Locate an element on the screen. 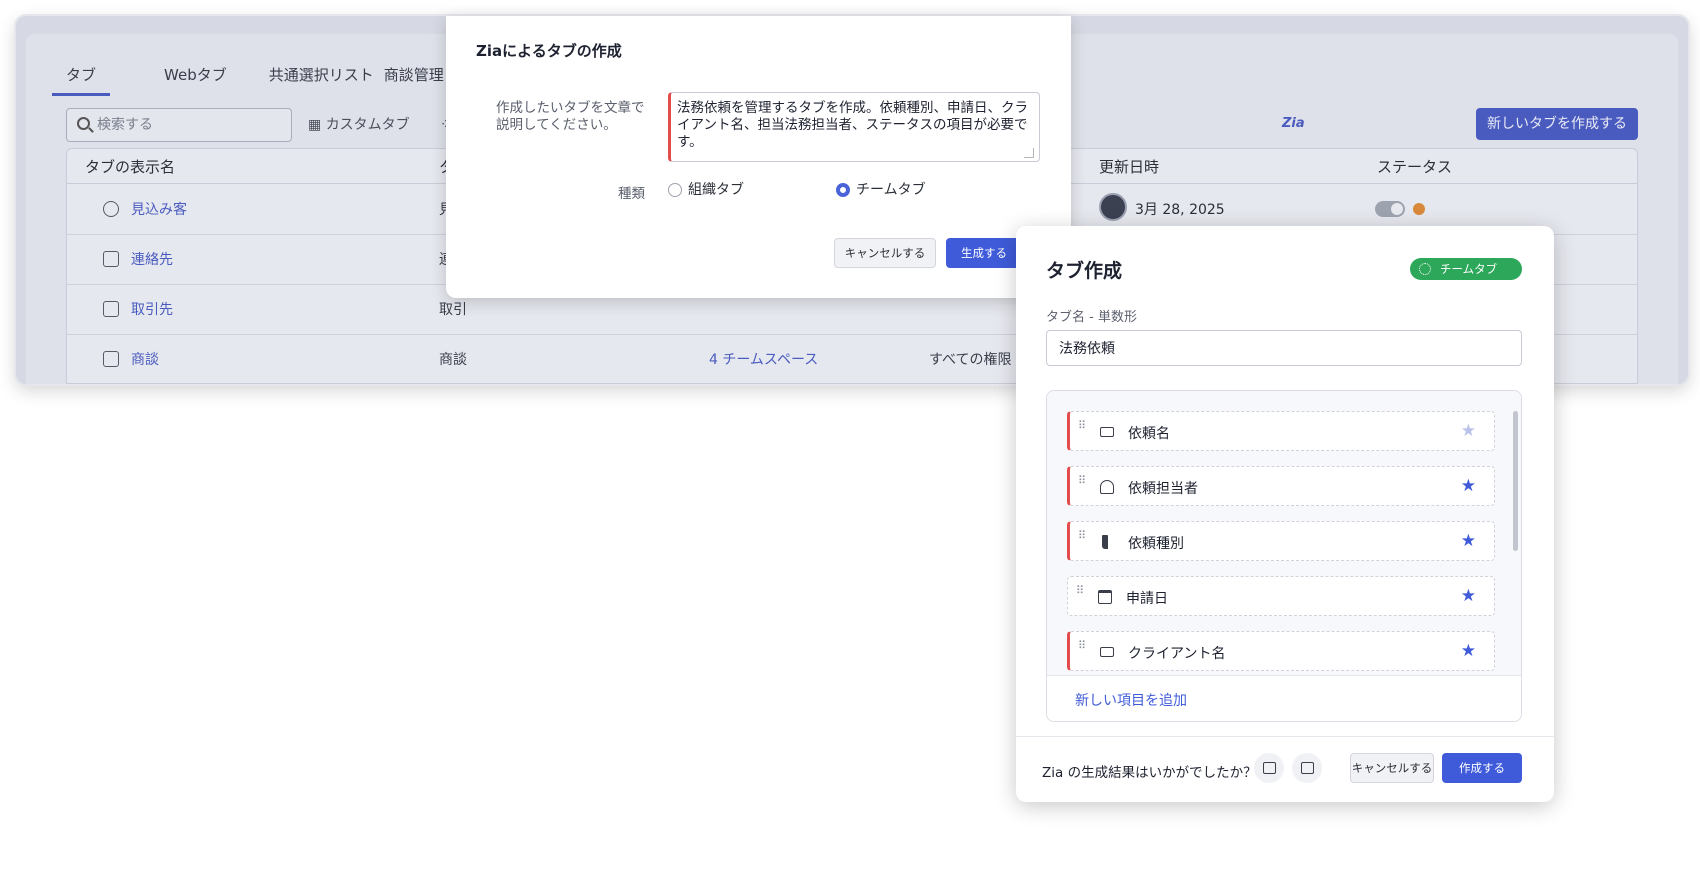 The height and width of the screenshot is (884, 1700). custom-tab-label: カスタムタブ is located at coordinates (367, 125).